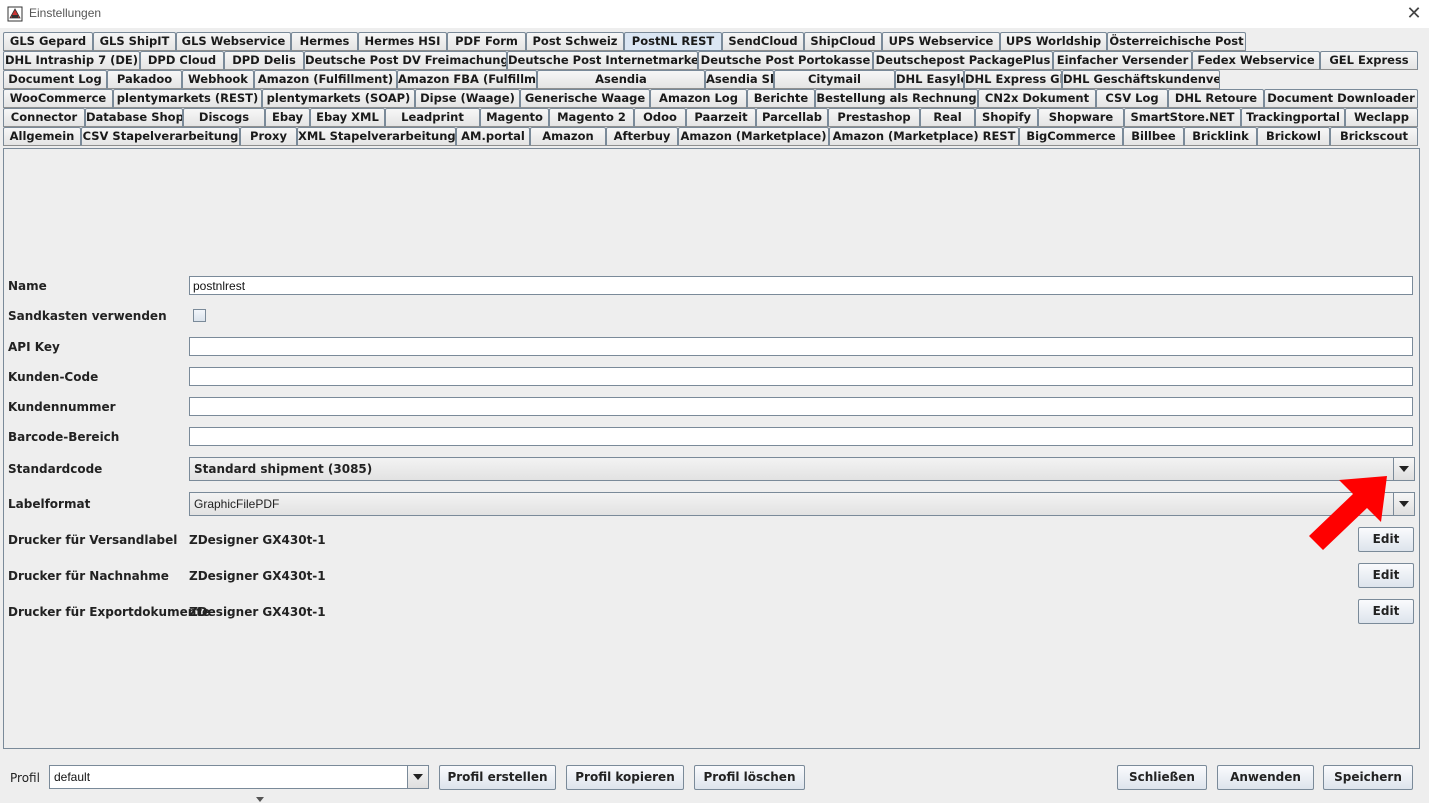  Describe the element at coordinates (673, 41) in the screenshot. I see `tab-postnl-rest: PostNL REST` at that location.